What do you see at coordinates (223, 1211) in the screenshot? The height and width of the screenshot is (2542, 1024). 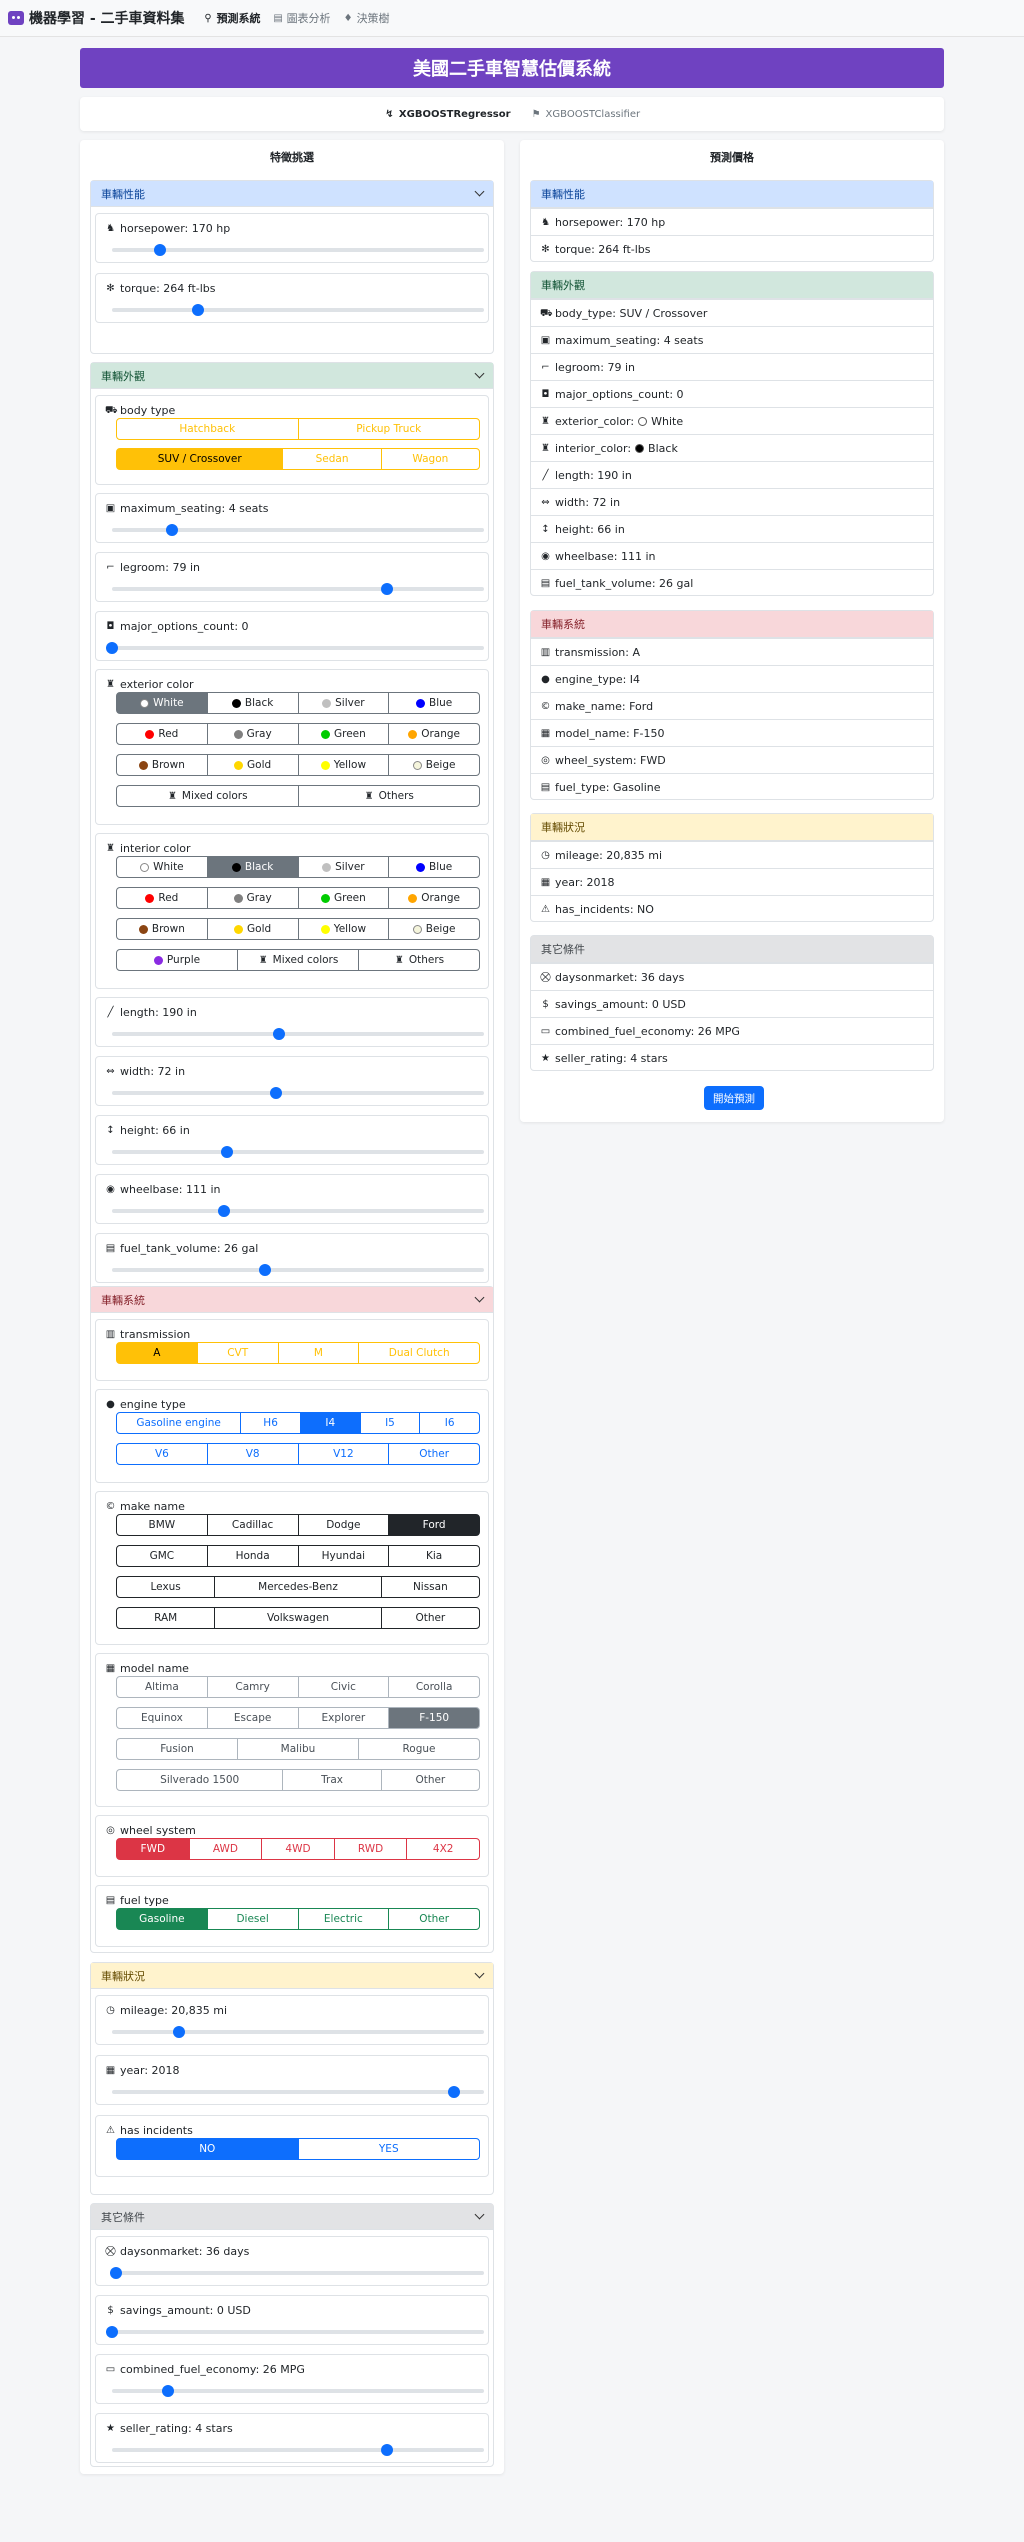 I see `wheelbase-slider-thumb` at bounding box center [223, 1211].